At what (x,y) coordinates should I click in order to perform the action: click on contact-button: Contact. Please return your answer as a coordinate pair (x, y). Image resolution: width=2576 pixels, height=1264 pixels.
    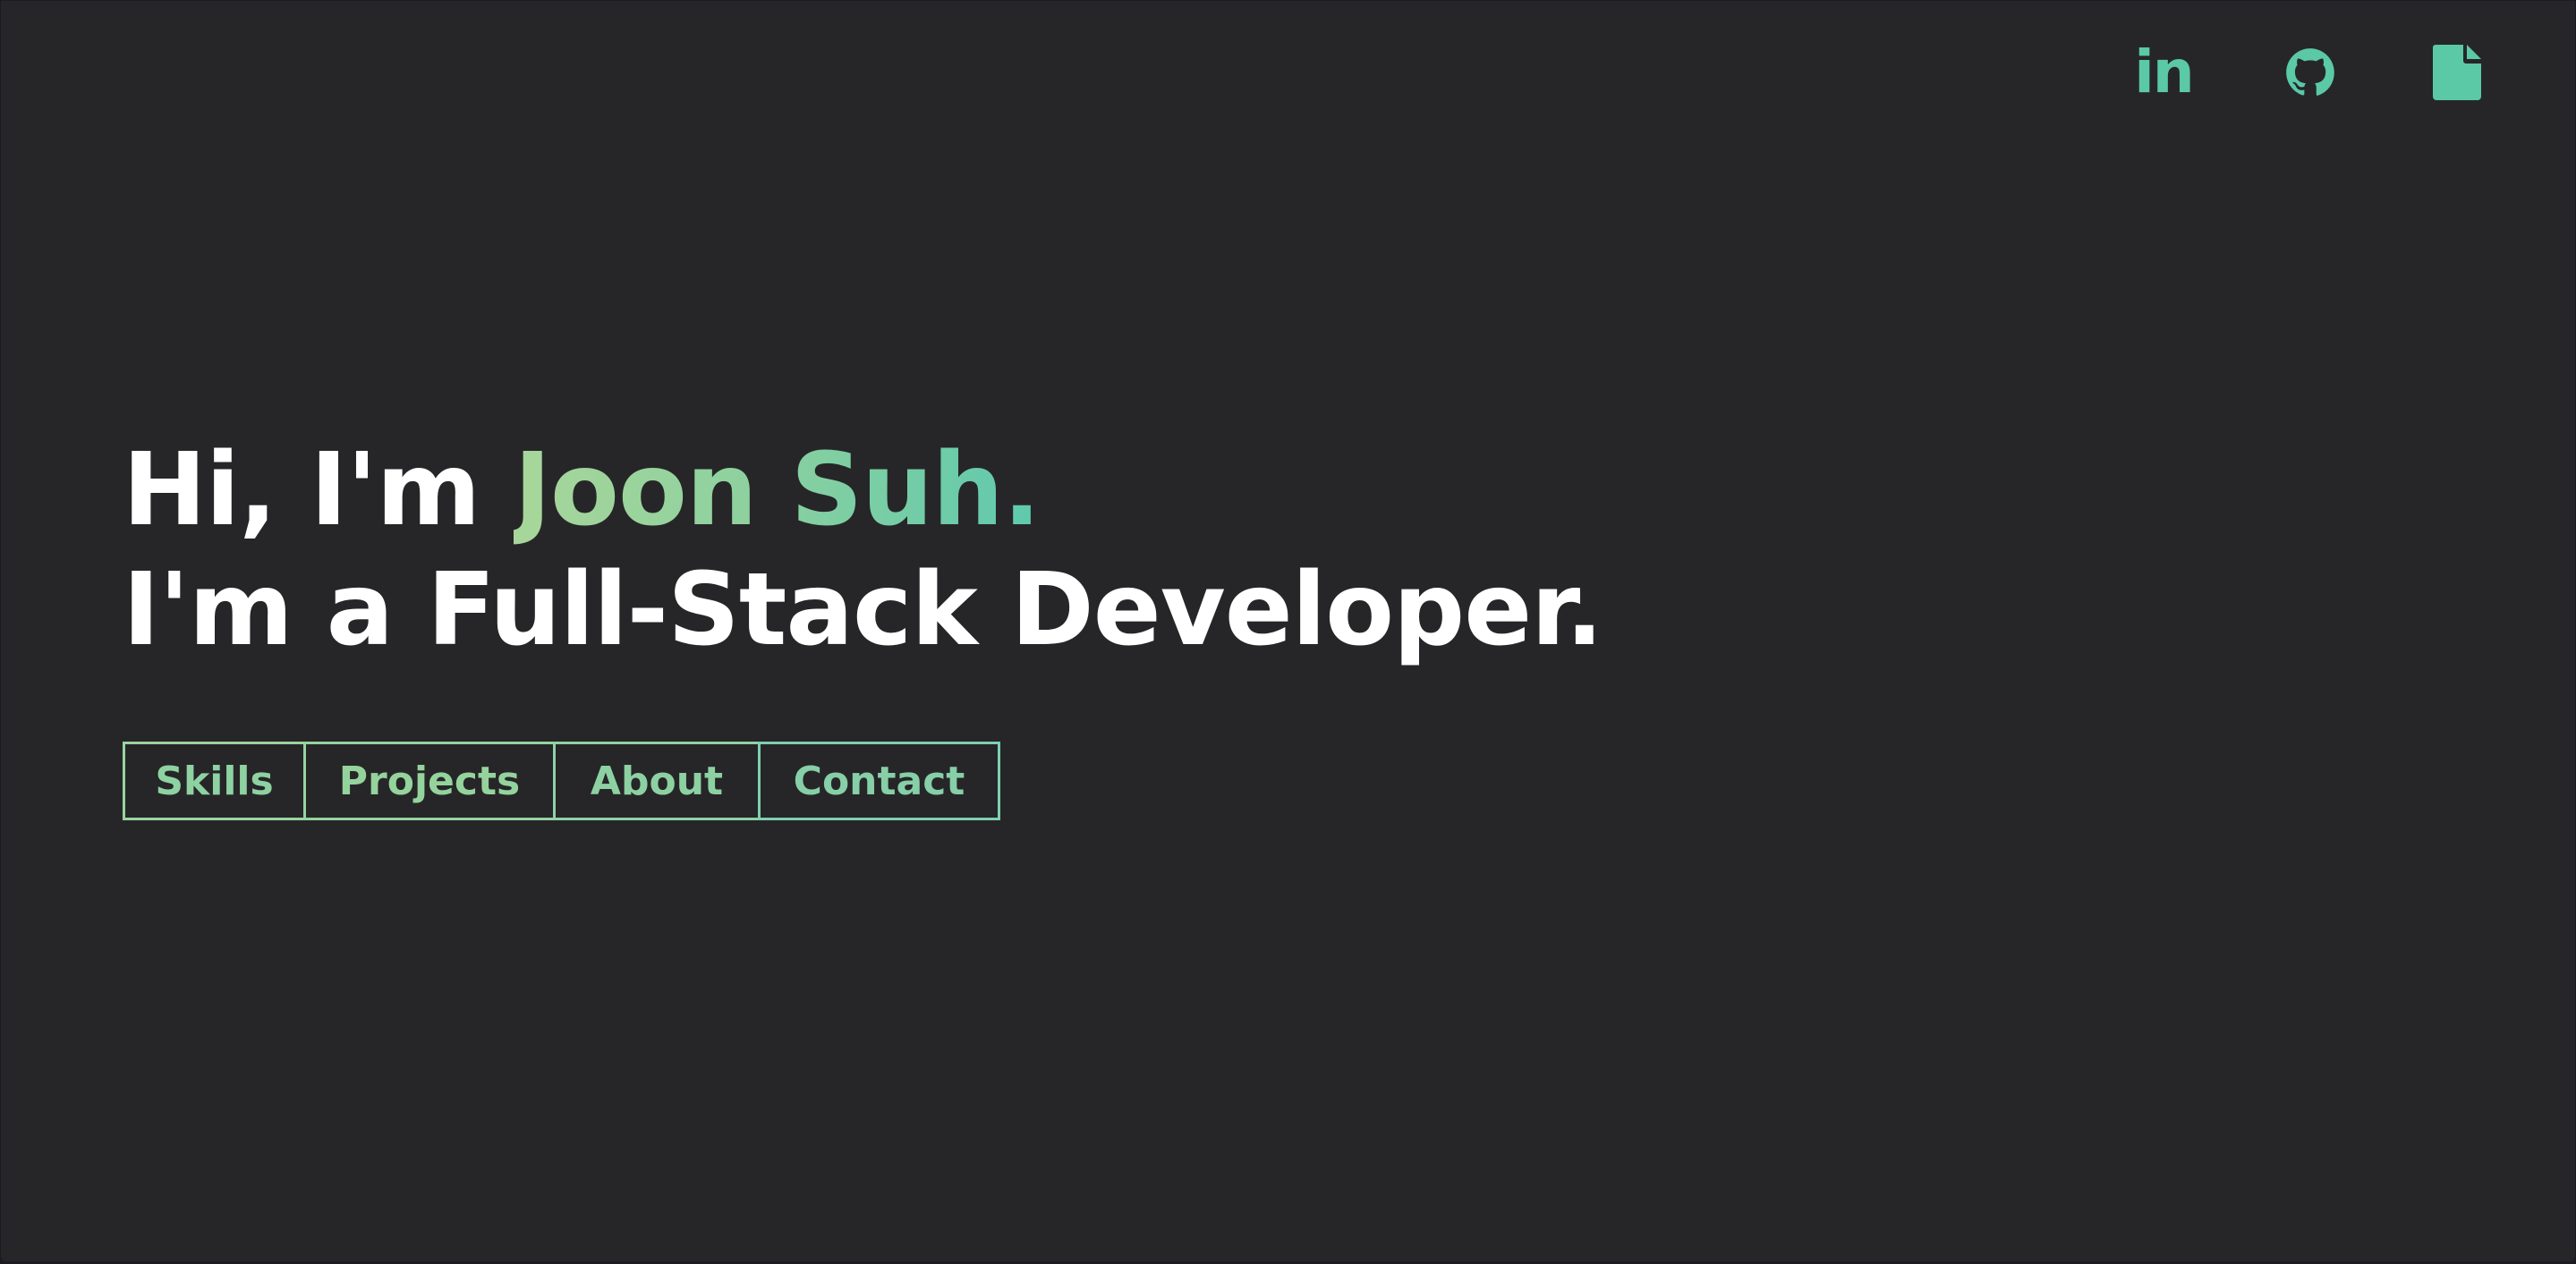
    Looking at the image, I should click on (879, 781).